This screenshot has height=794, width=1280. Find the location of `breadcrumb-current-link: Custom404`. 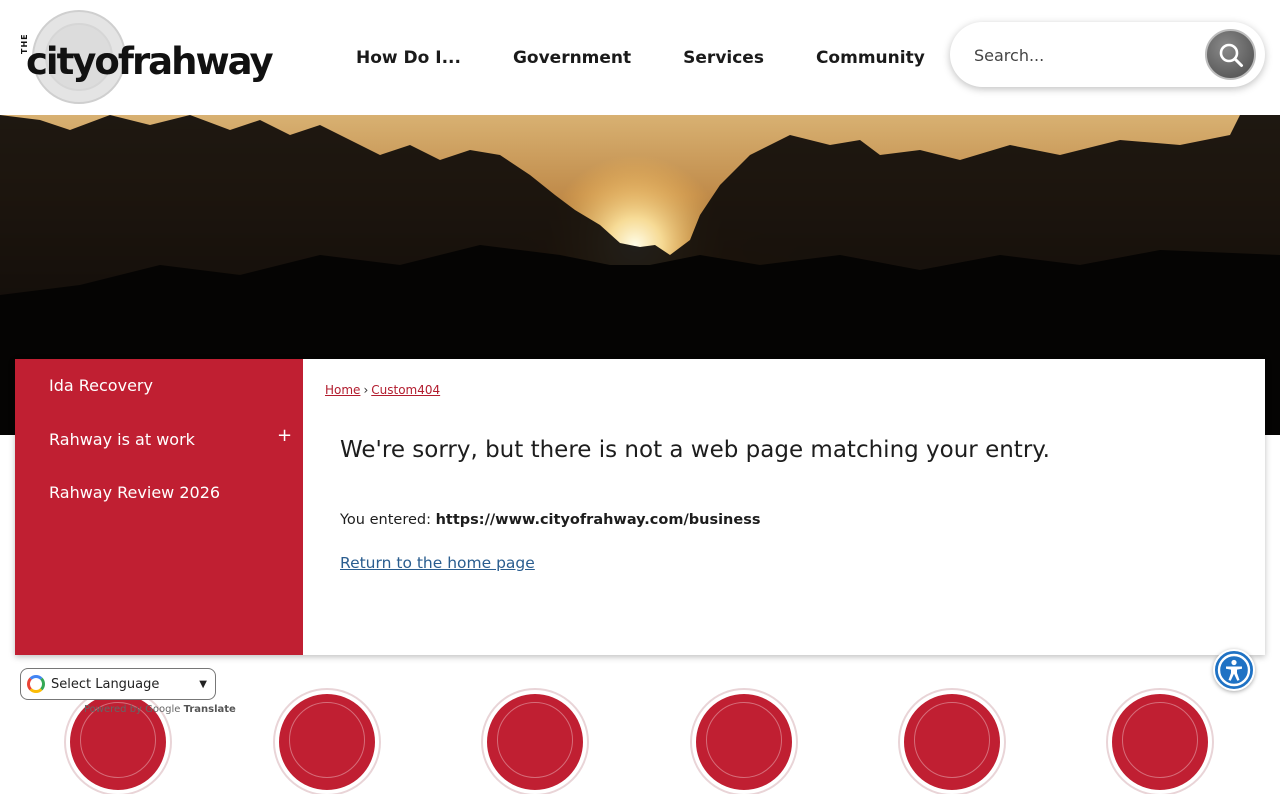

breadcrumb-current-link: Custom404 is located at coordinates (405, 390).